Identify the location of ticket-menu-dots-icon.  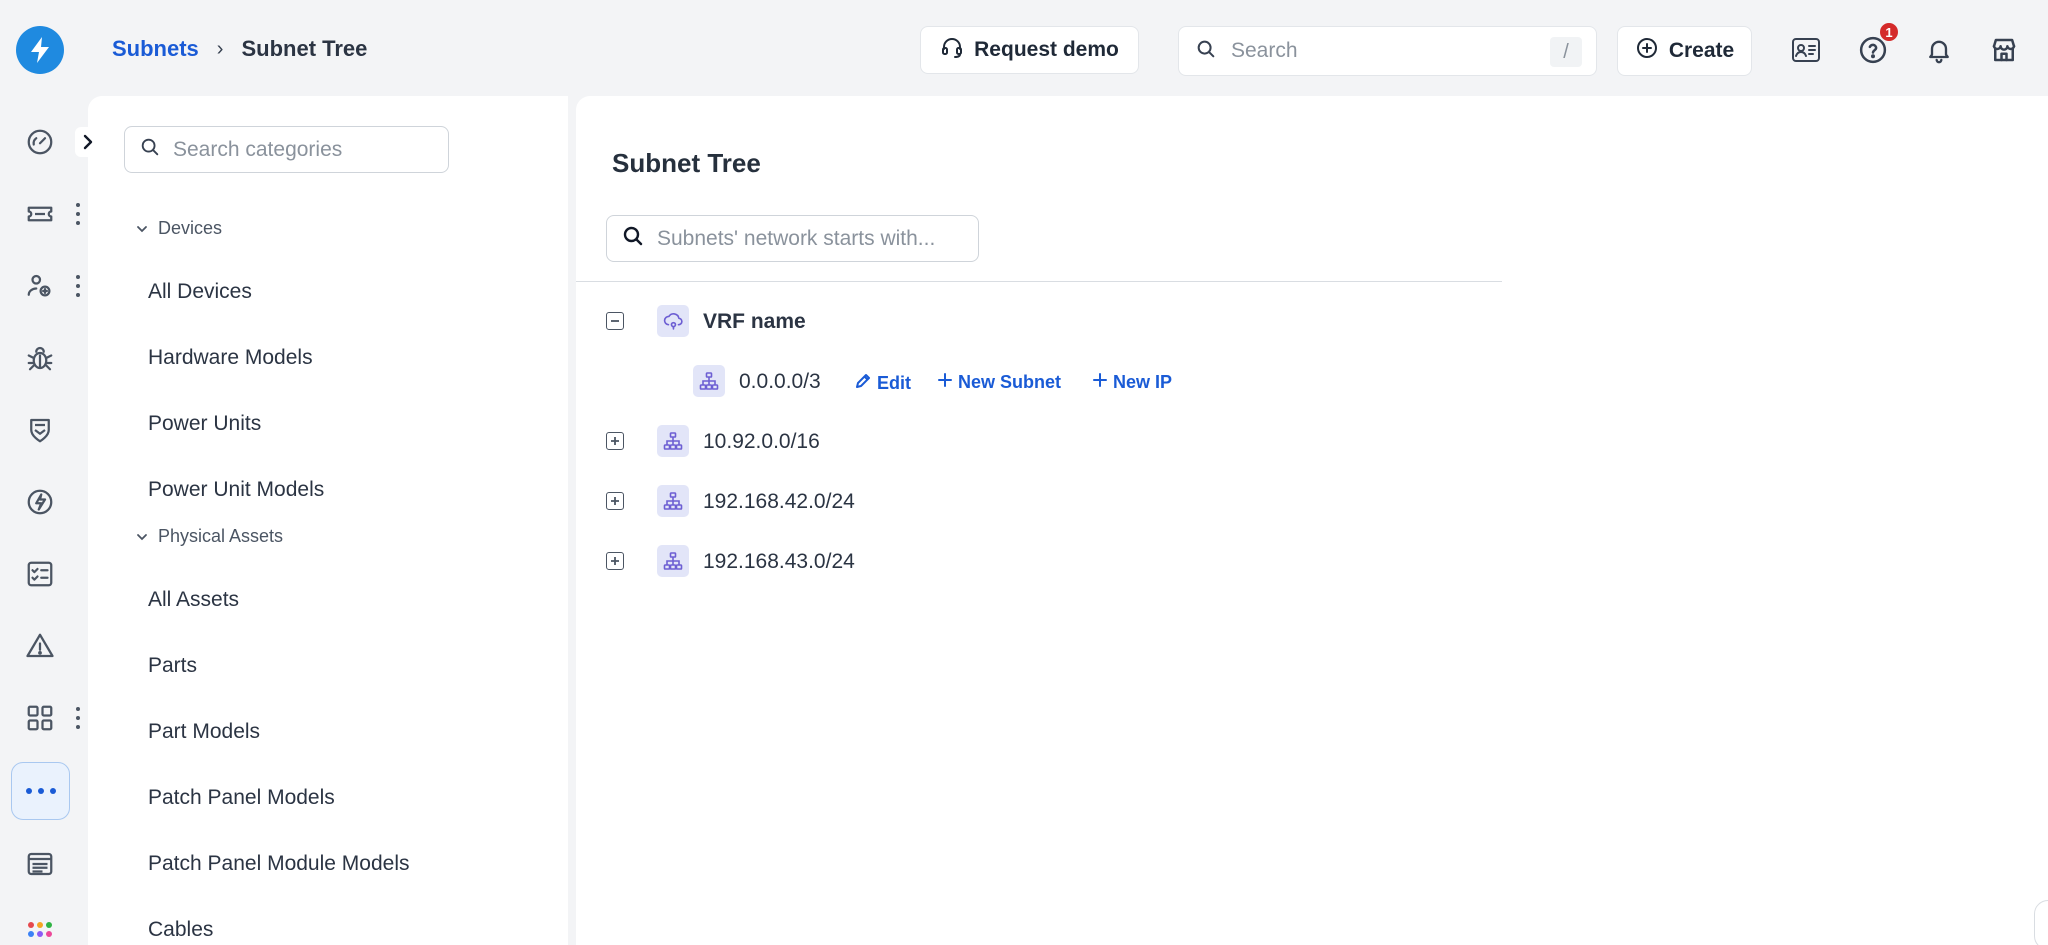
(78, 214).